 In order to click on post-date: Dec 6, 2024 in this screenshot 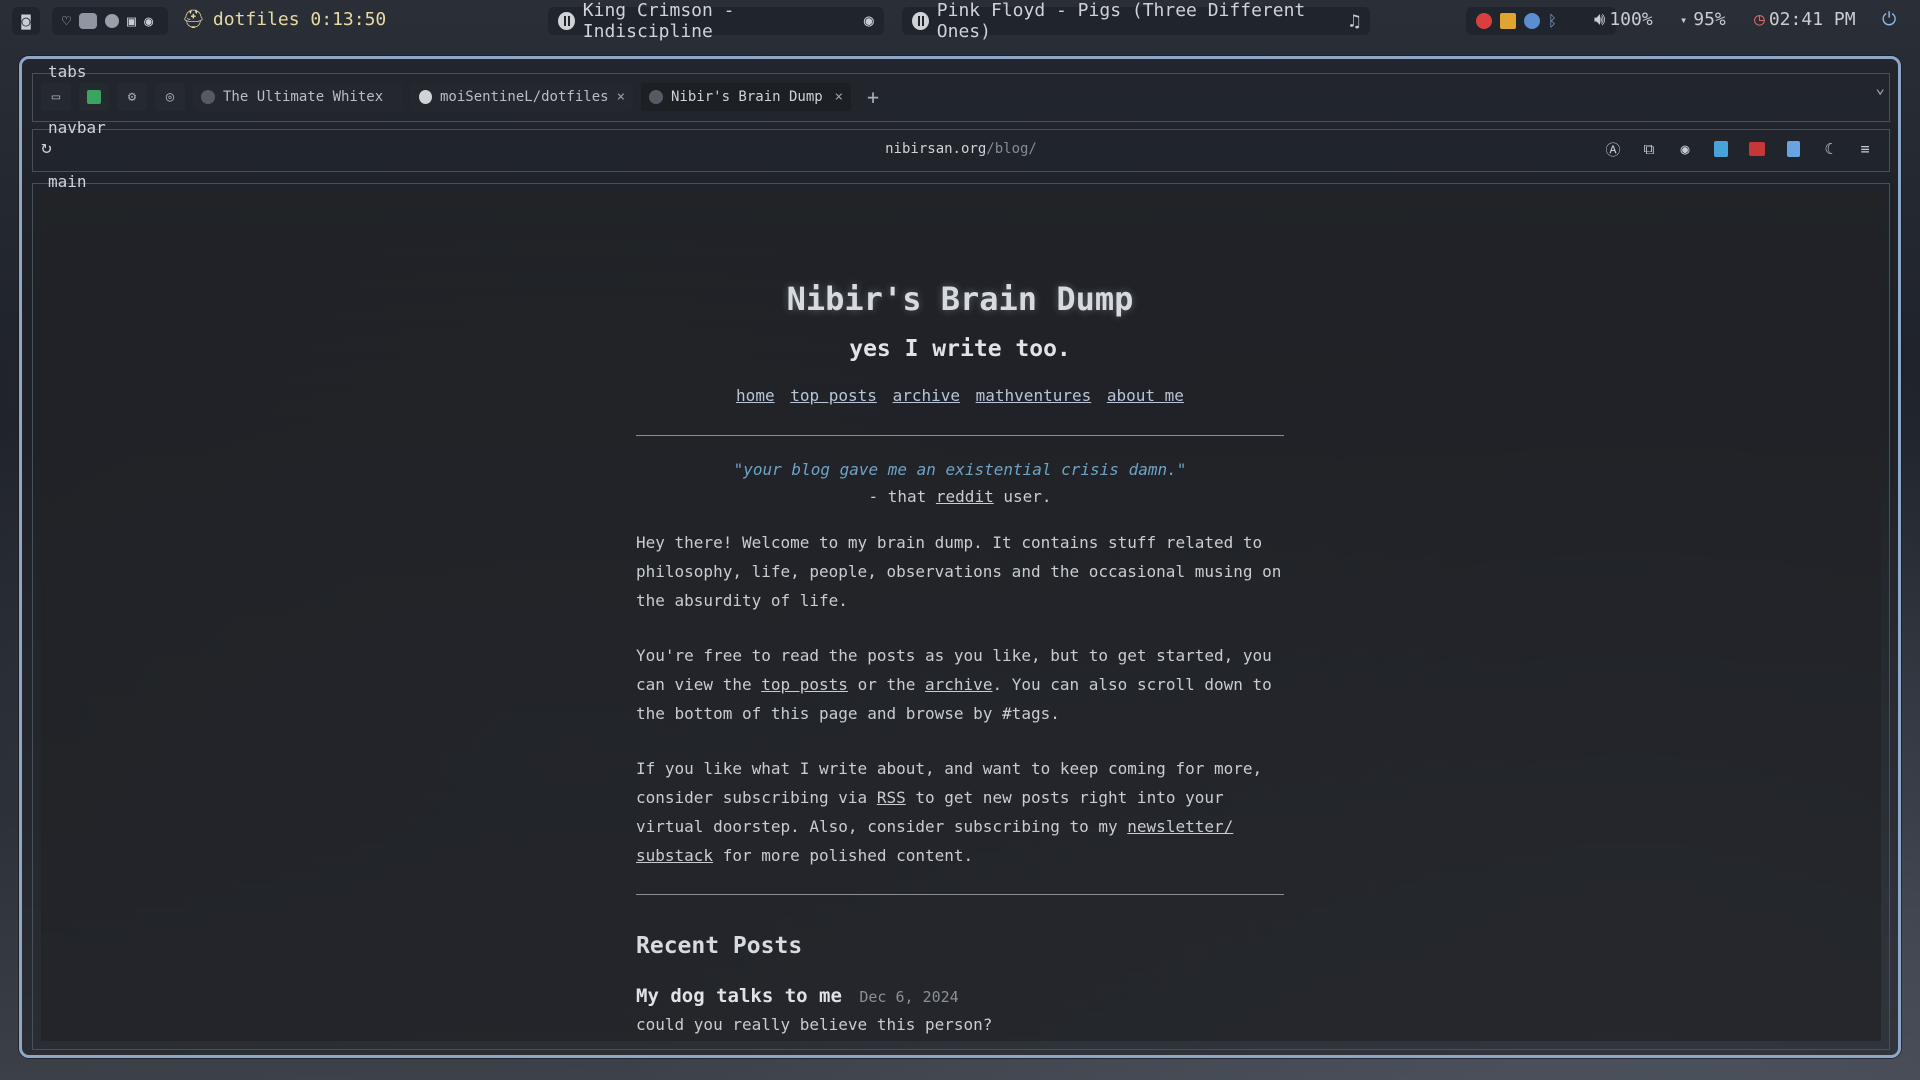, I will do `click(909, 997)`.